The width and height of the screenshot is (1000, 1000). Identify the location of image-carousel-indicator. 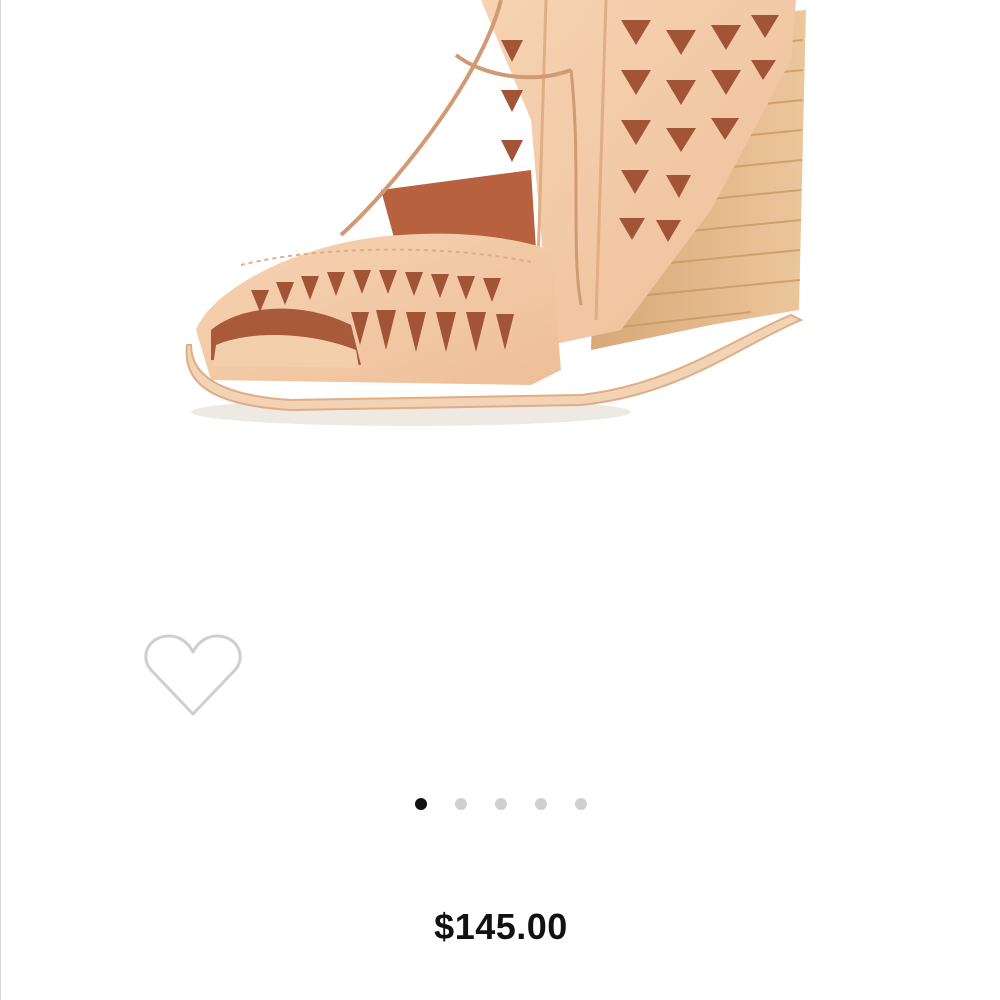
(500, 803).